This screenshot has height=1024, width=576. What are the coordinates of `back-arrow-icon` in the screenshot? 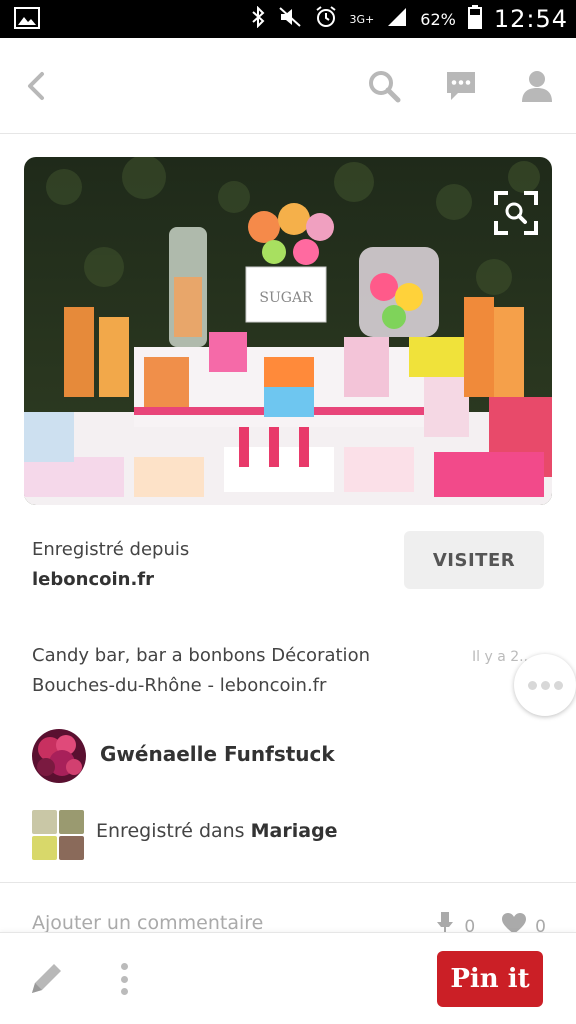 It's located at (36, 86).